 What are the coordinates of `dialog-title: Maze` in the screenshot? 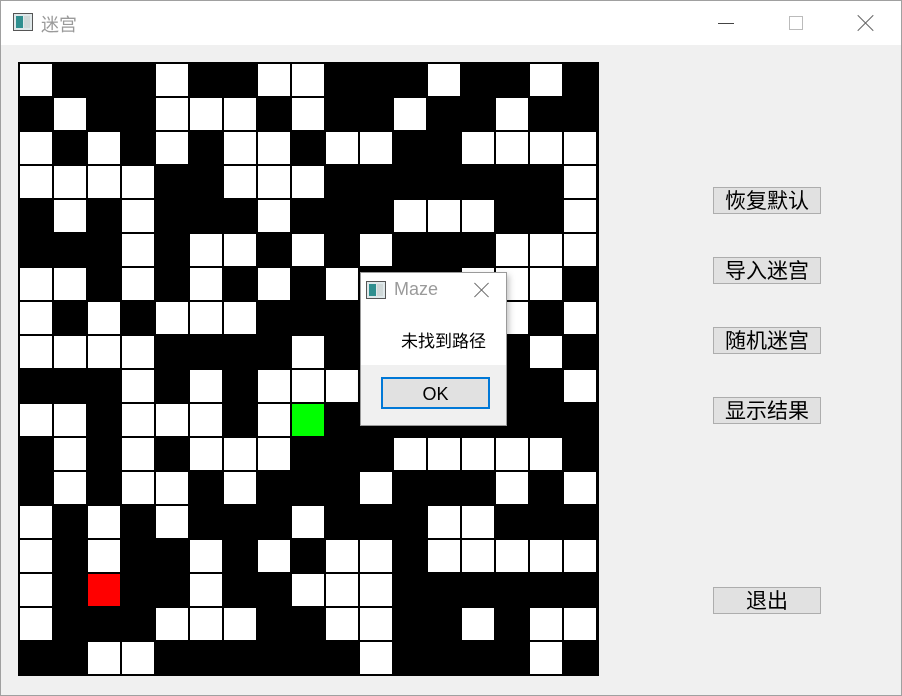 It's located at (416, 289).